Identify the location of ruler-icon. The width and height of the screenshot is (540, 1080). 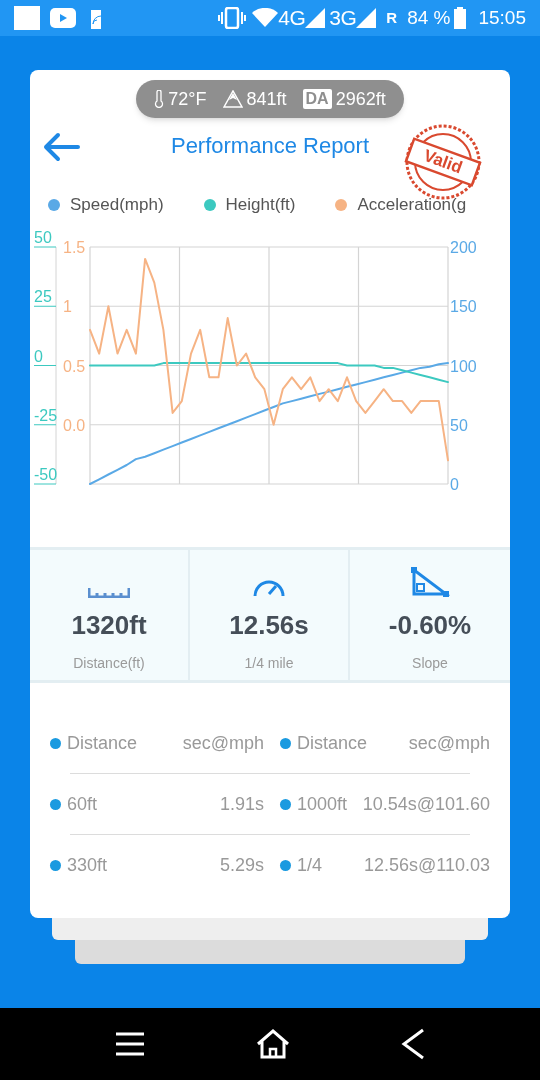
(109, 592).